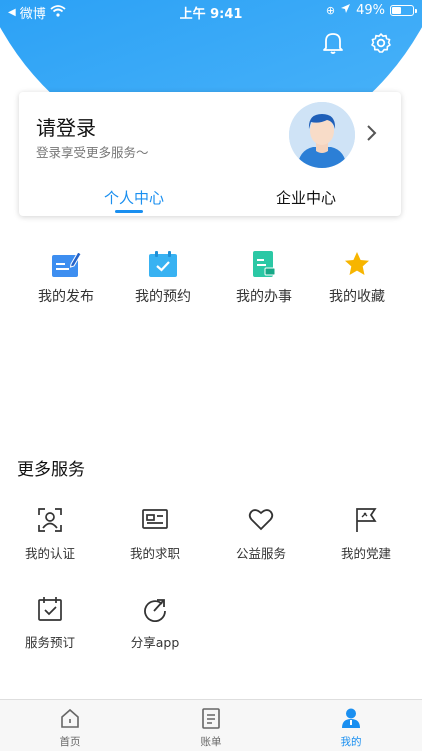 Image resolution: width=422 pixels, height=751 pixels. What do you see at coordinates (351, 719) in the screenshot?
I see `user-icon` at bounding box center [351, 719].